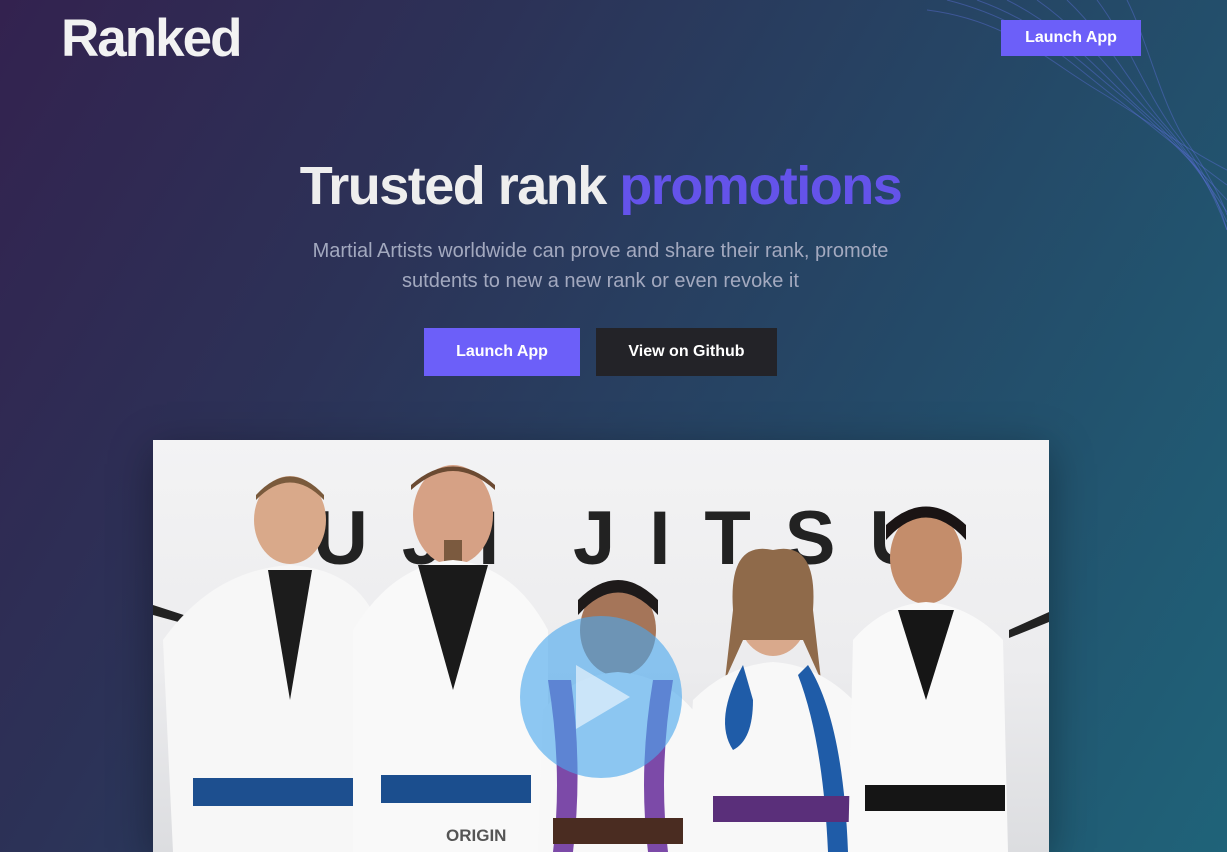 The image size is (1227, 852). Describe the element at coordinates (459, 186) in the screenshot. I see `hero-title-main: Trusted rank` at that location.